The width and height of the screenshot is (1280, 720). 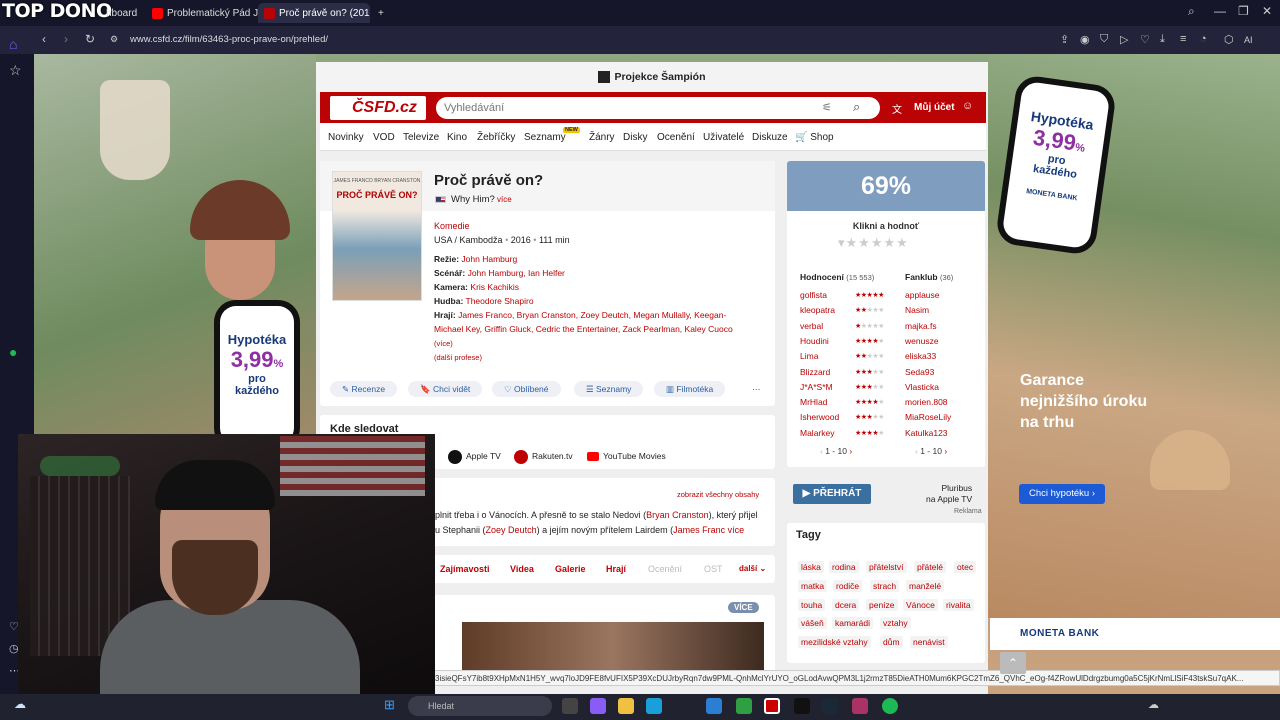 I want to click on nav-uzivatele: Uživatelé, so click(x=723, y=137).